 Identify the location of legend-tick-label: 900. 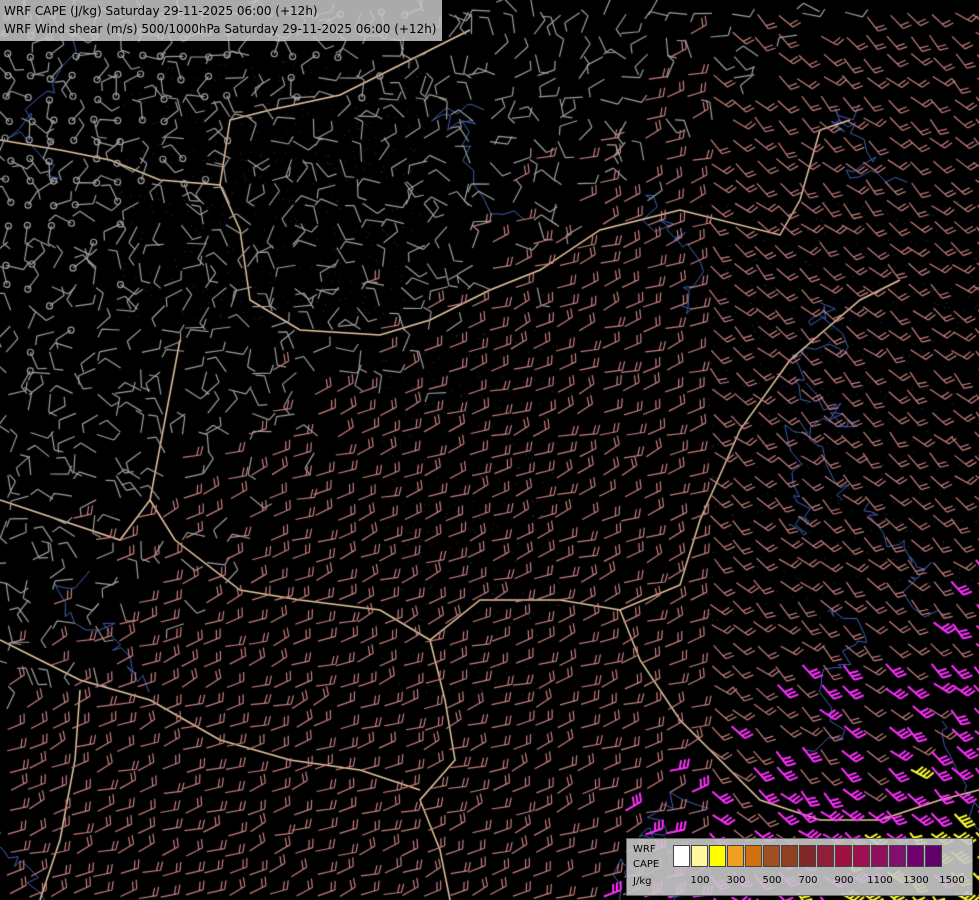
(844, 880).